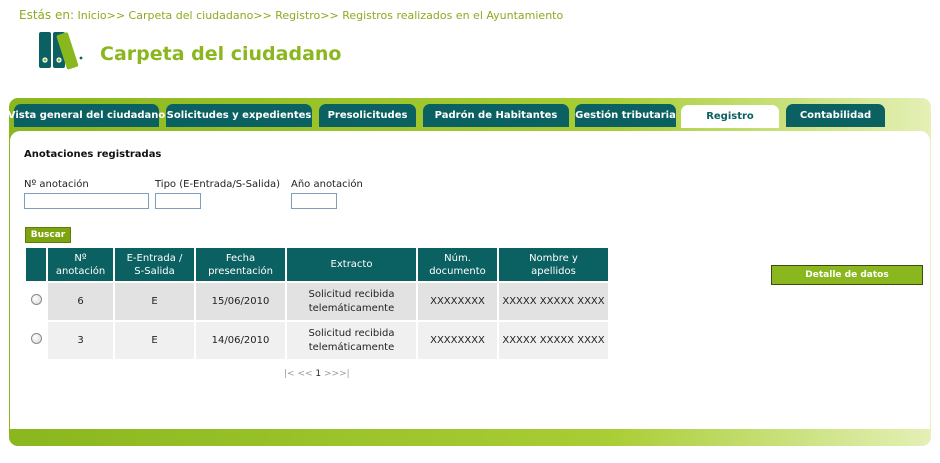 This screenshot has height=463, width=940. I want to click on breadcrumb-current: Registros realizados en el Ayuntamiento, so click(453, 15).